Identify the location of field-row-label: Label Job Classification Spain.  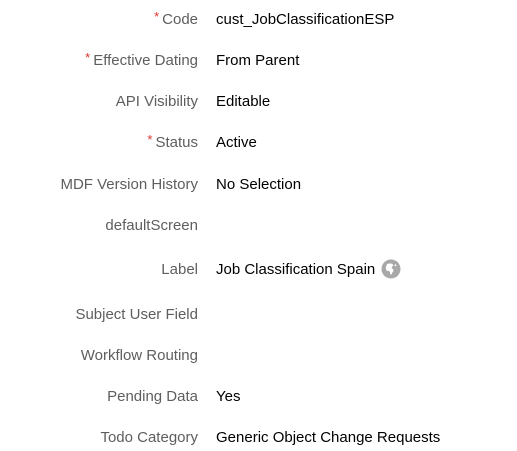
(258, 269).